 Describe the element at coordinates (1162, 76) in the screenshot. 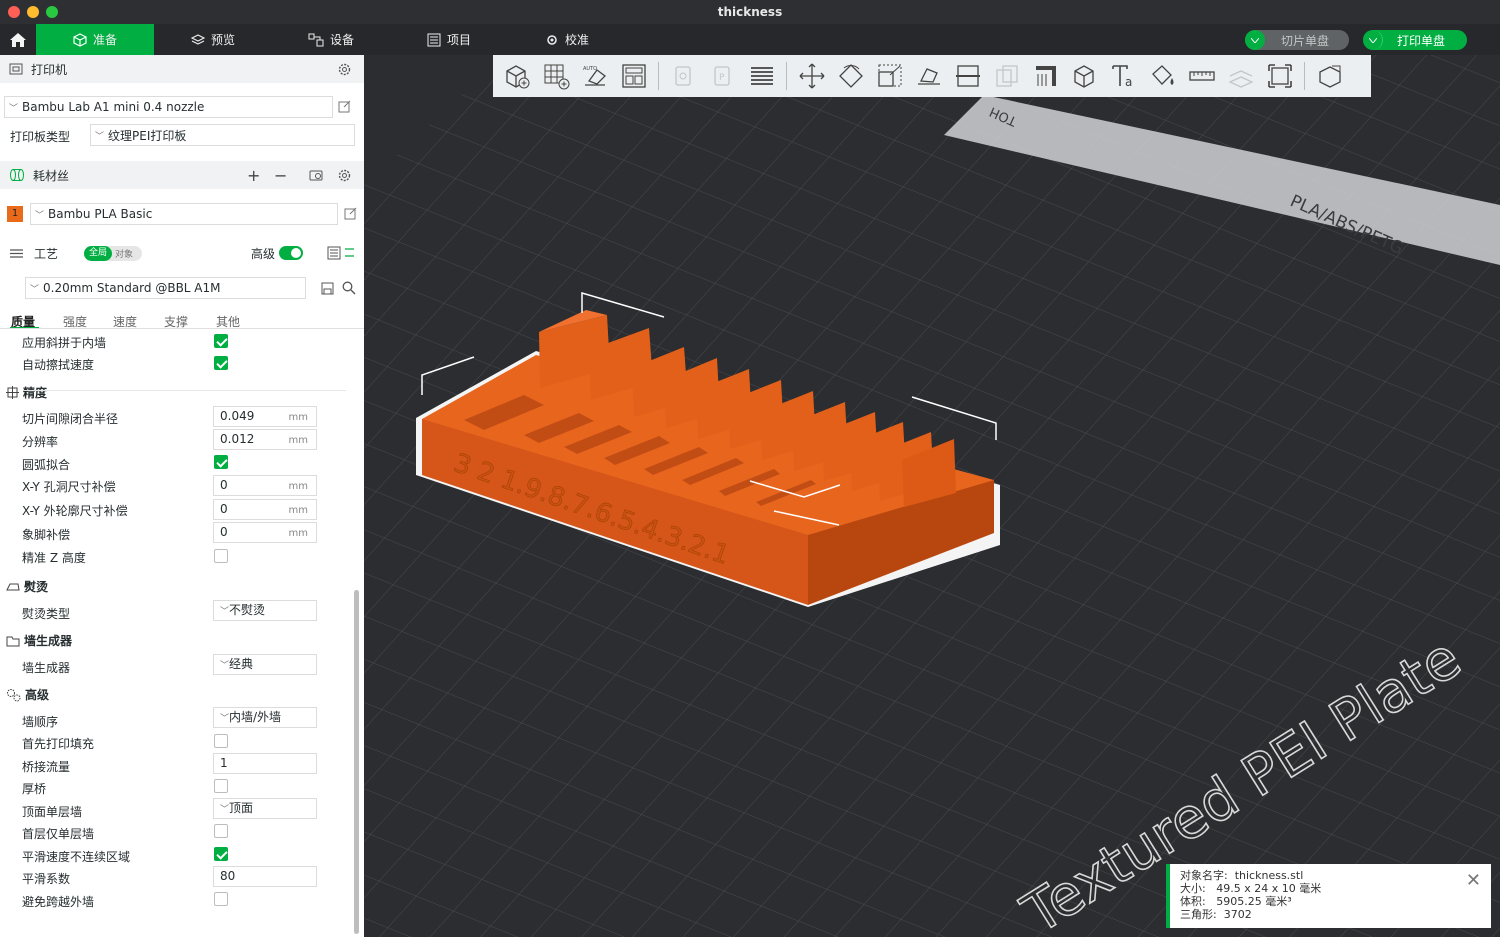

I see `color-paint-button` at that location.